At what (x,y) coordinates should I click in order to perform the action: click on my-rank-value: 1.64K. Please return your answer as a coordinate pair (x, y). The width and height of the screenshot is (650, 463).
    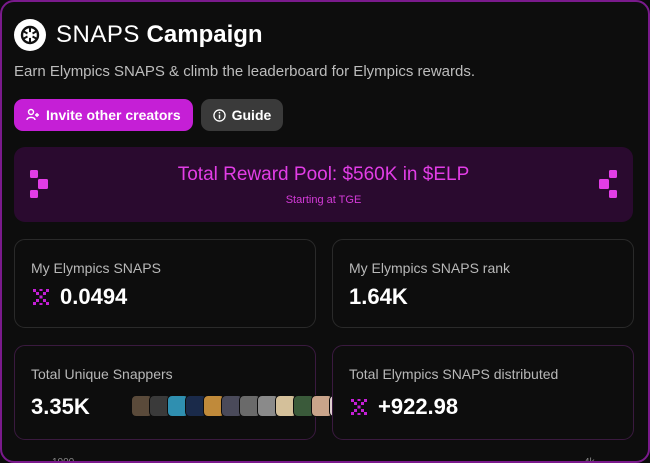
    Looking at the image, I should click on (378, 296).